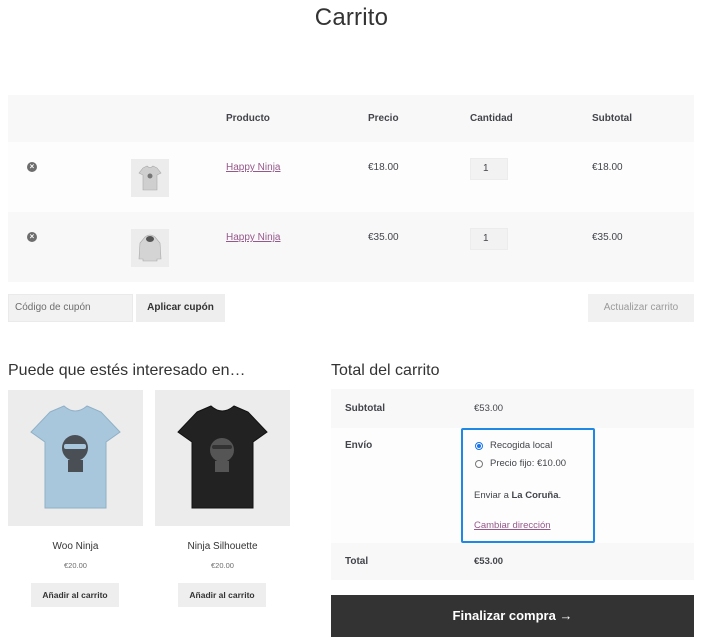  What do you see at coordinates (222, 458) in the screenshot?
I see `black-tshirt-icon` at bounding box center [222, 458].